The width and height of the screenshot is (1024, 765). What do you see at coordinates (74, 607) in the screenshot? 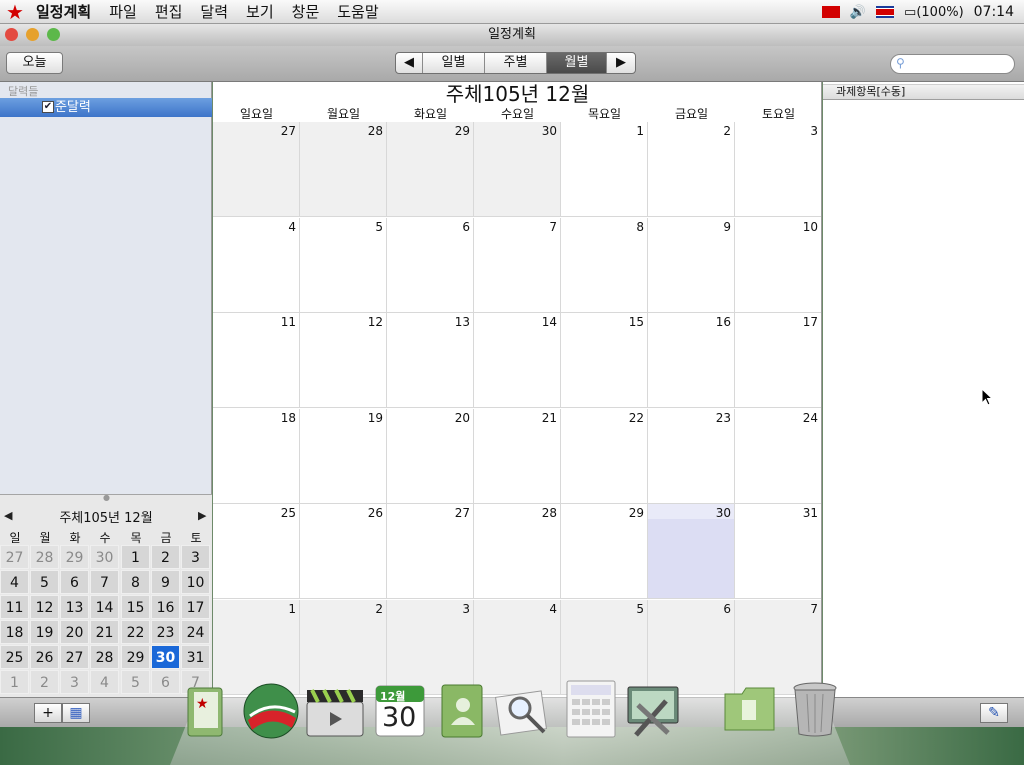
I see `mini-calendar-day: 13` at bounding box center [74, 607].